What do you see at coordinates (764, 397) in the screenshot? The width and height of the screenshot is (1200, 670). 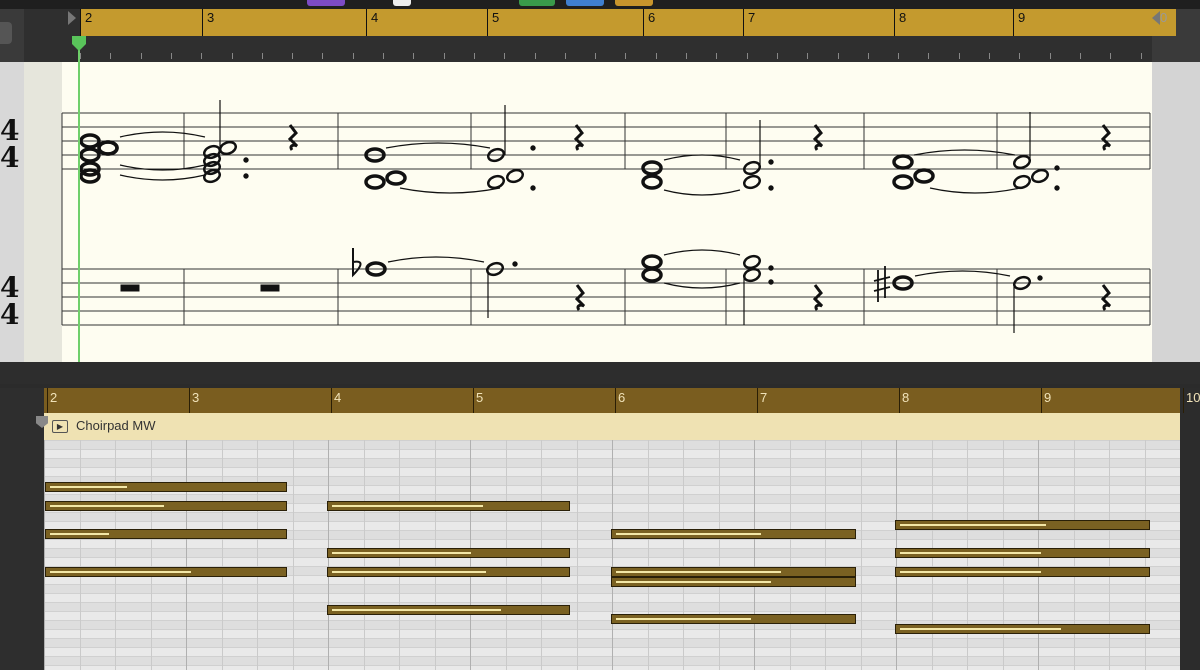 I see `roll-ruler-bar-7: 7` at bounding box center [764, 397].